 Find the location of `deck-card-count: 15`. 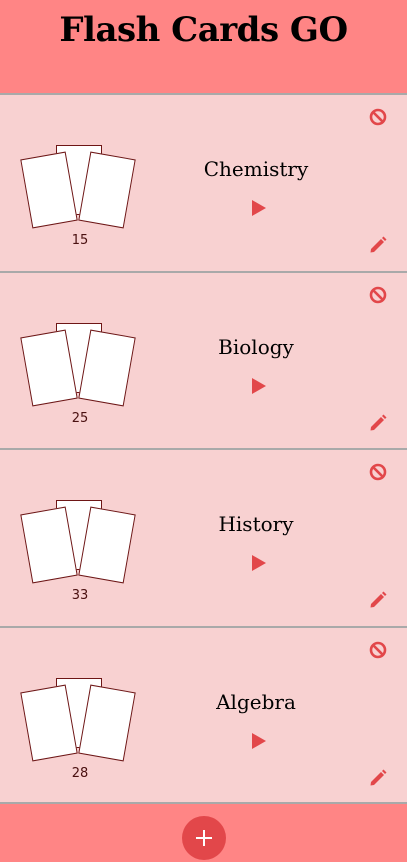

deck-card-count: 15 is located at coordinates (80, 240).